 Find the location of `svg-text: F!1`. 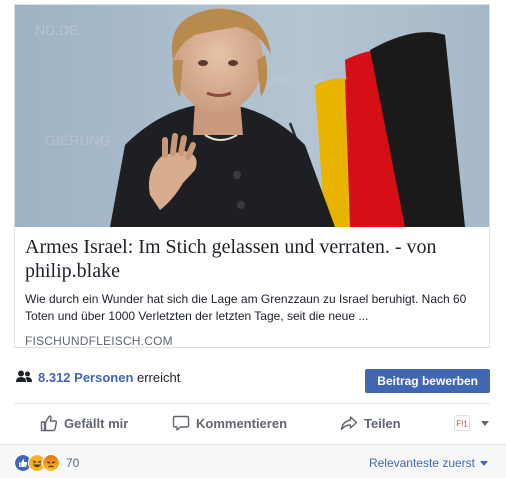

svg-text: F!1 is located at coordinates (462, 424).